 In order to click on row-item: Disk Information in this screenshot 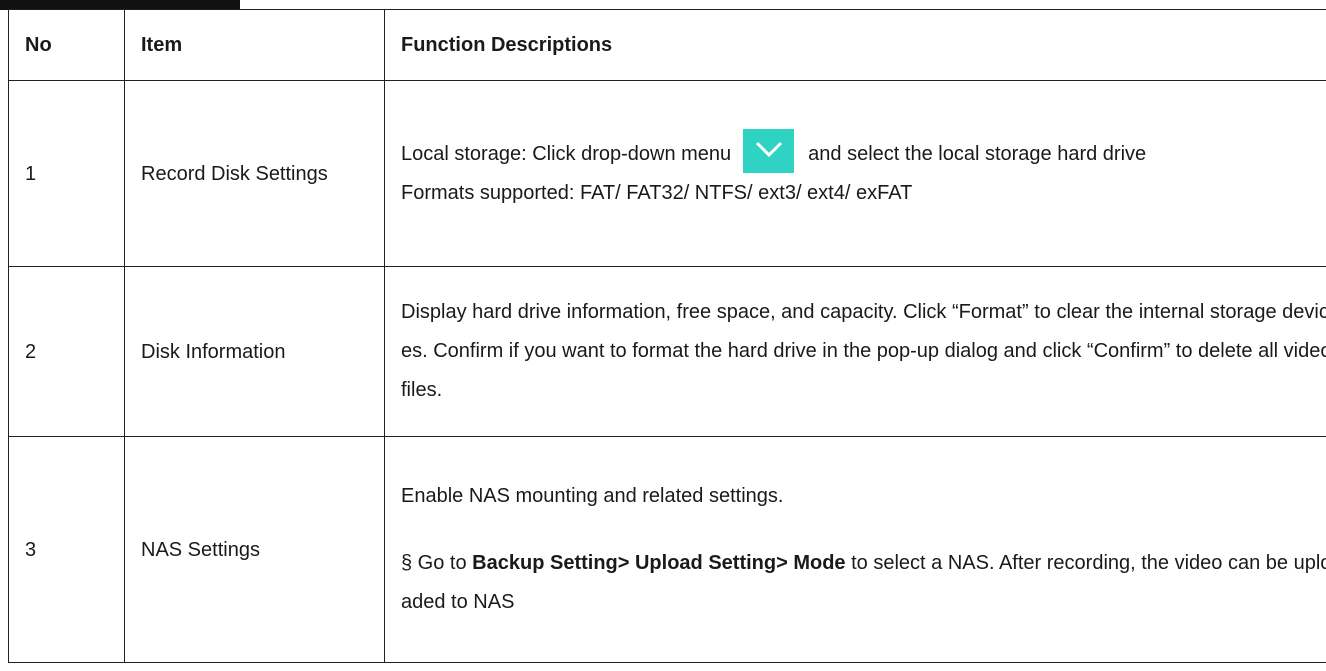, I will do `click(254, 351)`.